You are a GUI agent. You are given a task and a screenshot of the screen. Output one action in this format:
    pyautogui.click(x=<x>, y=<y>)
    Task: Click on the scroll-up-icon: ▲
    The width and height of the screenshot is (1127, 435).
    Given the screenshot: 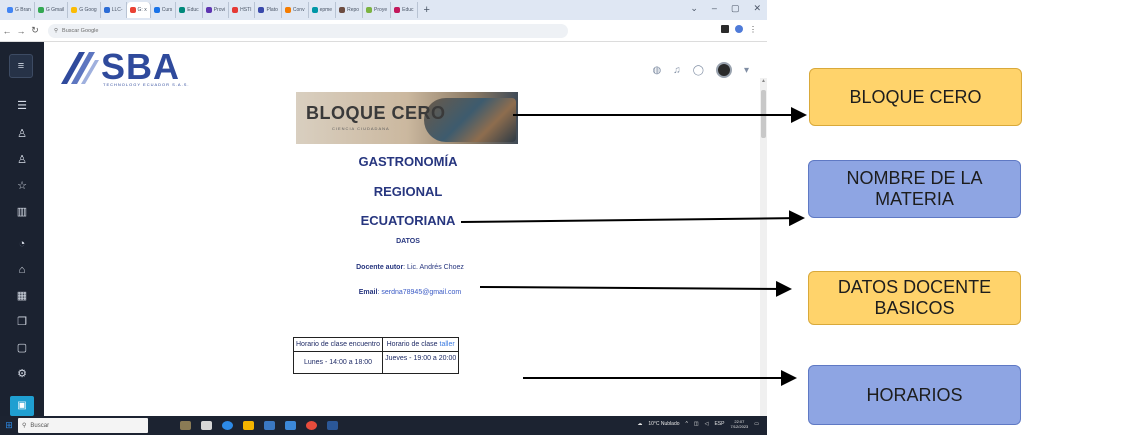 What is the action you would take?
    pyautogui.click(x=763, y=81)
    